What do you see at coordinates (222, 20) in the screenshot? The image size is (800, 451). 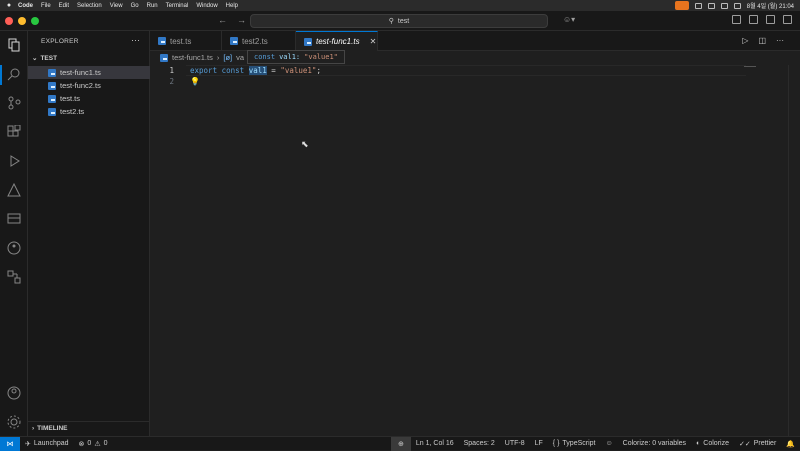 I see `back-arrow-icon: ←` at bounding box center [222, 20].